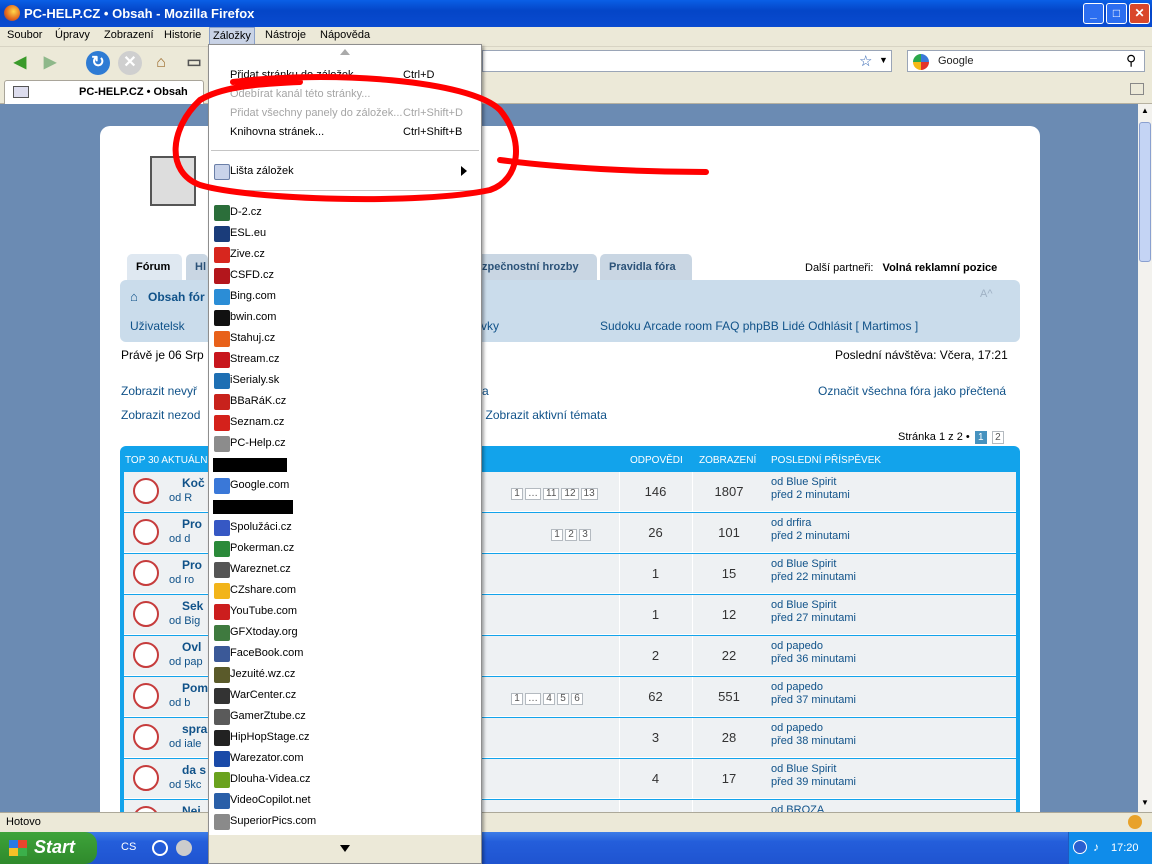  What do you see at coordinates (589, 494) in the screenshot?
I see `topic-page-link: 13` at bounding box center [589, 494].